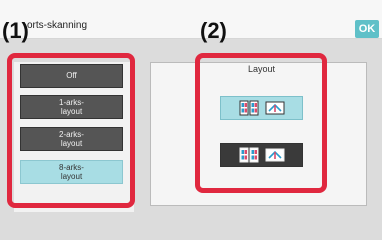 Image resolution: width=382 pixels, height=240 pixels. What do you see at coordinates (15, 30) in the screenshot?
I see `annotation-label-1: (1)` at bounding box center [15, 30].